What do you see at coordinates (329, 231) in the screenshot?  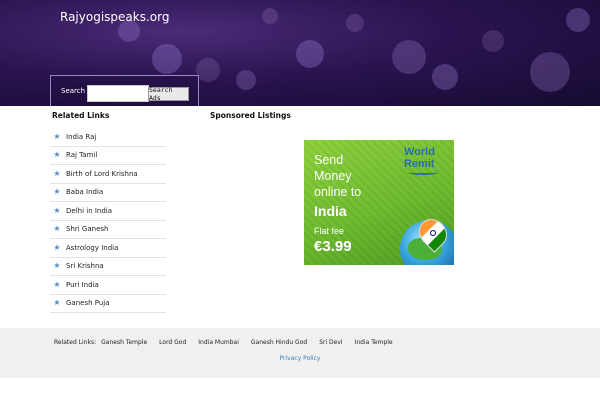 I see `ad-fee-label: Flat fee` at bounding box center [329, 231].